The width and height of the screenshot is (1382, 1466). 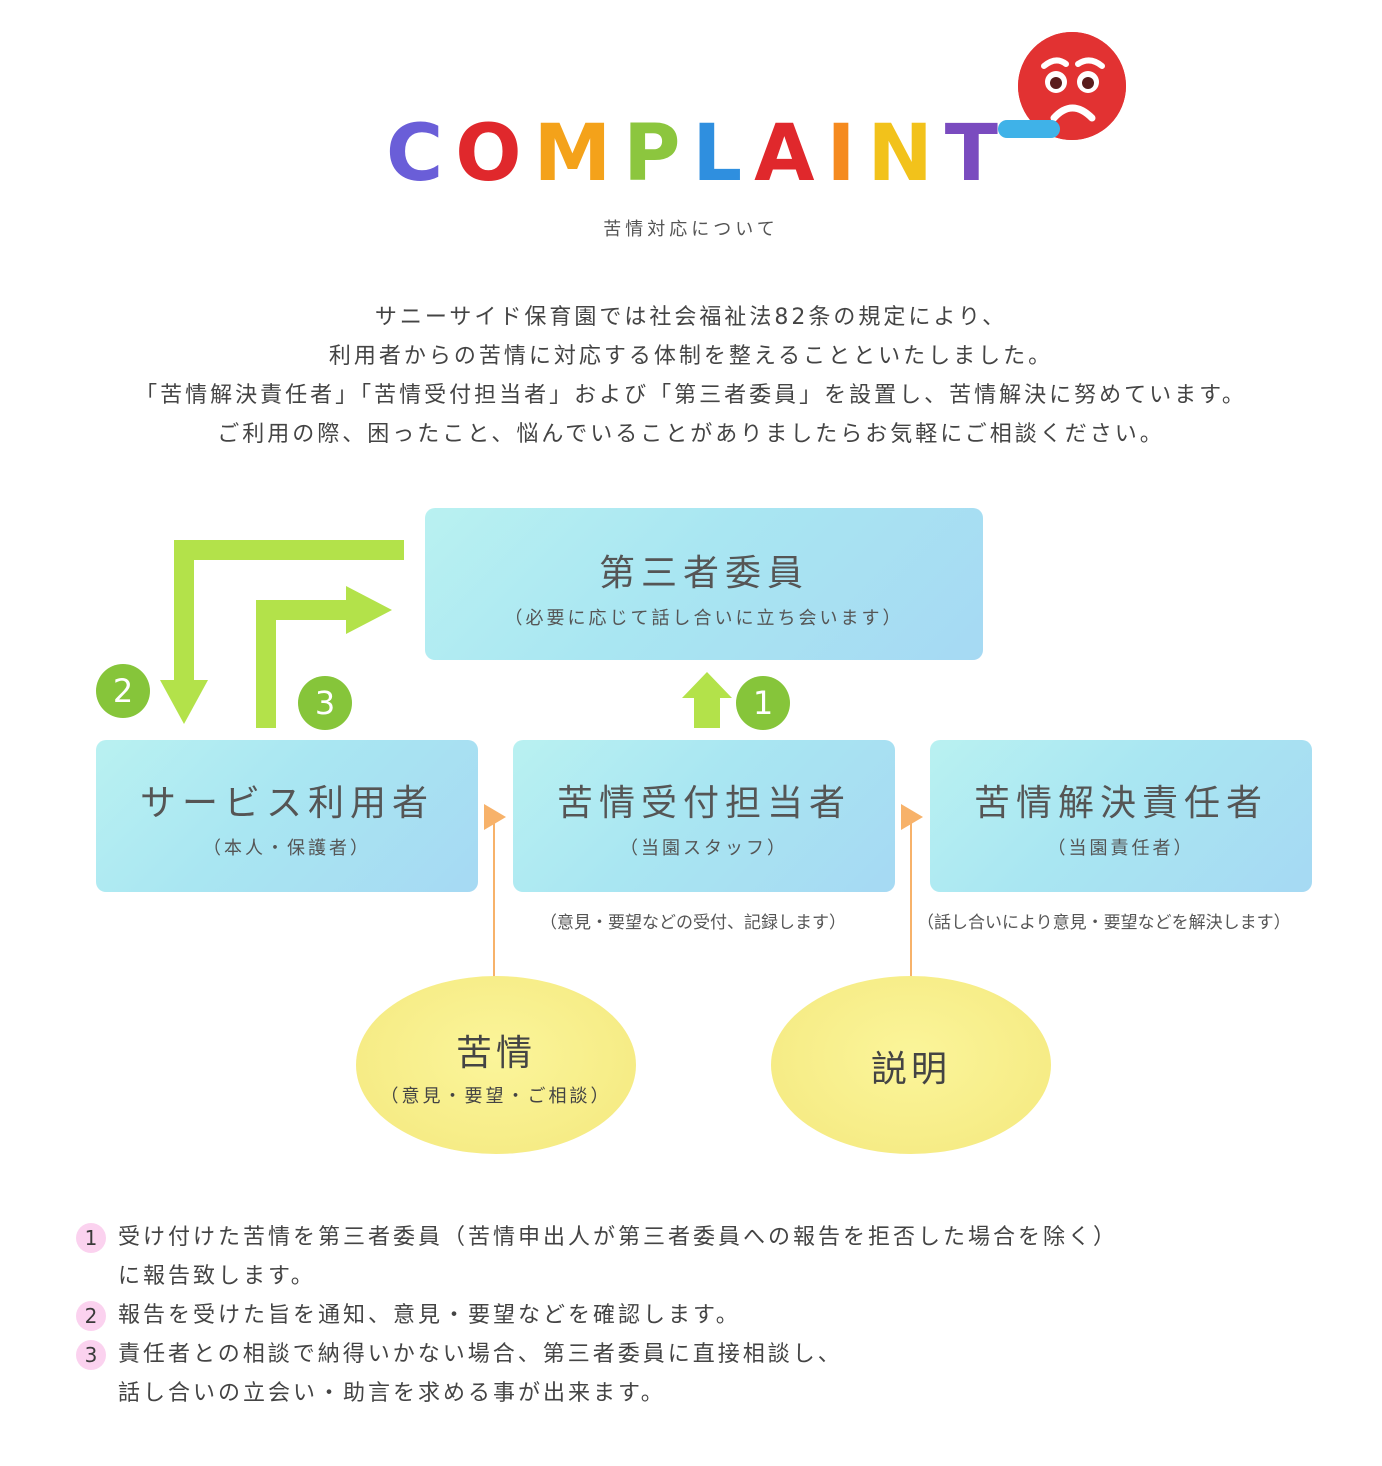 I want to click on note-number: 1, so click(x=91, y=1238).